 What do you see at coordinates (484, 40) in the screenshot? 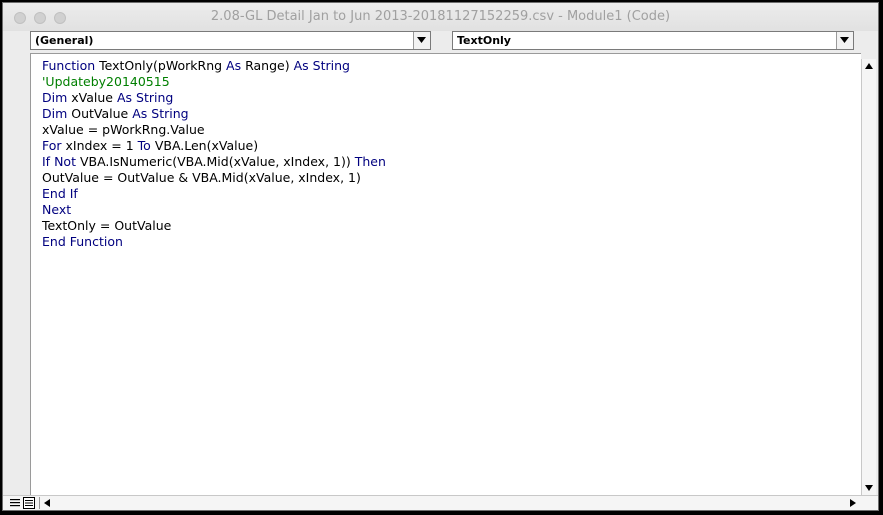
I see `procedure-dropdown-value: TextOnly` at bounding box center [484, 40].